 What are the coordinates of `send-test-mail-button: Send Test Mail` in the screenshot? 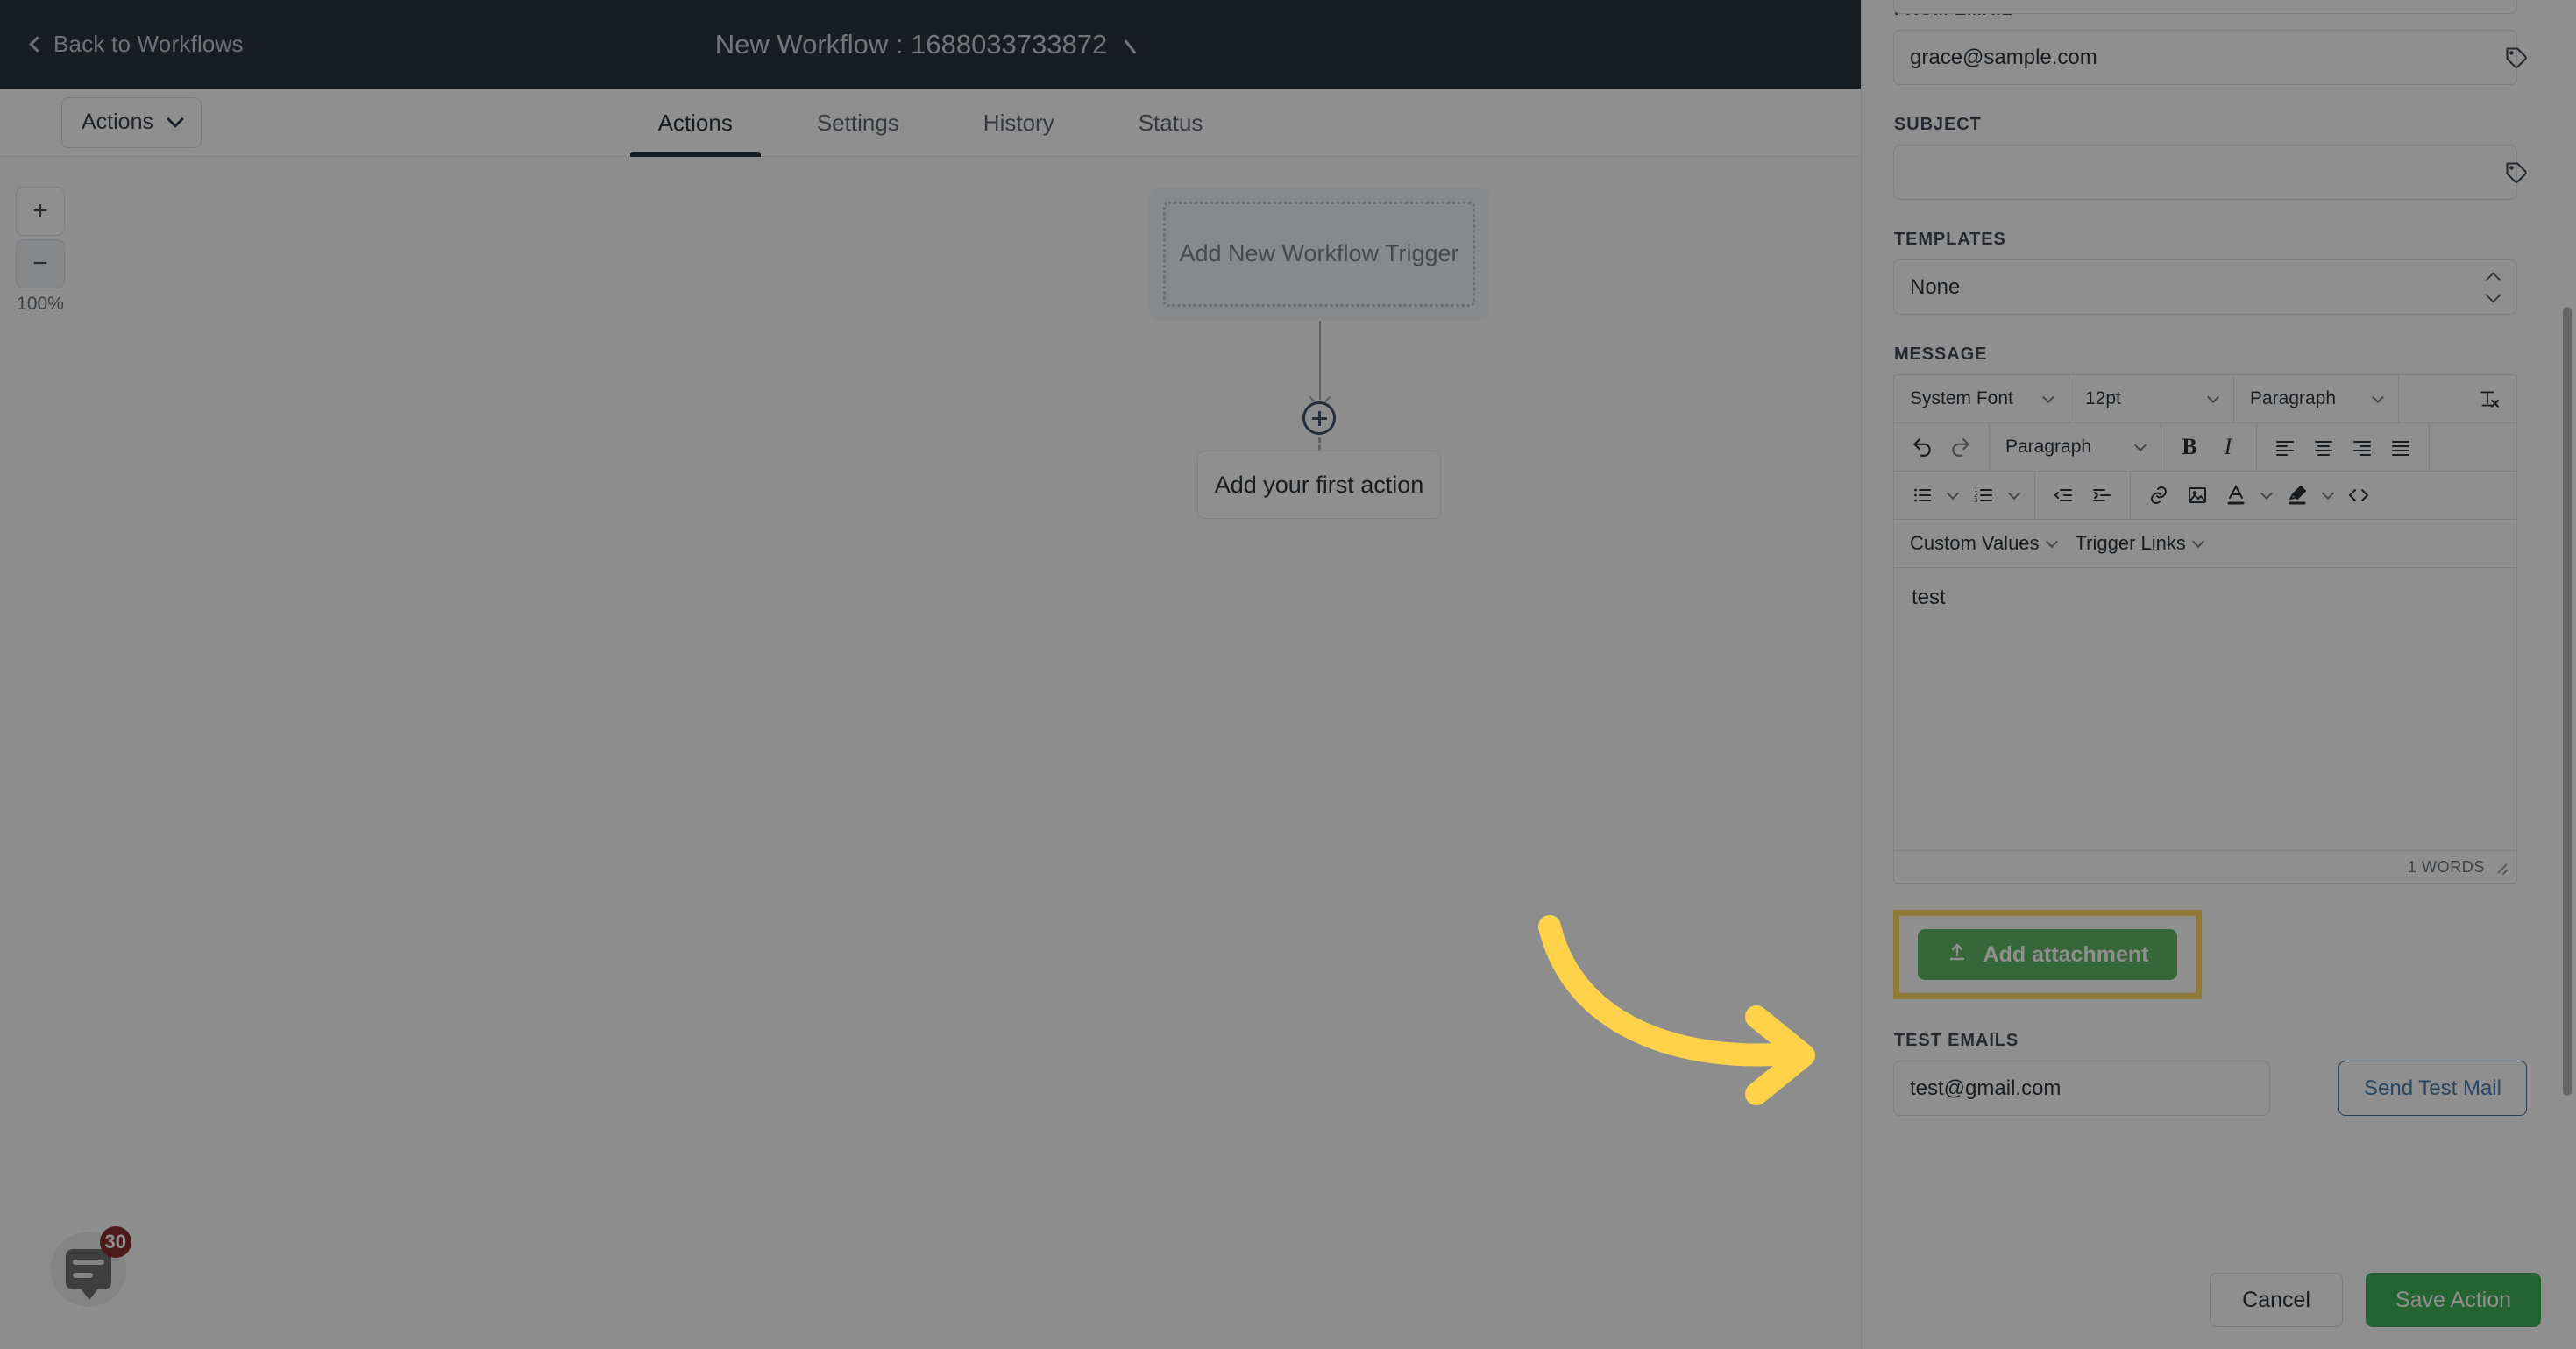 It's located at (2432, 1088).